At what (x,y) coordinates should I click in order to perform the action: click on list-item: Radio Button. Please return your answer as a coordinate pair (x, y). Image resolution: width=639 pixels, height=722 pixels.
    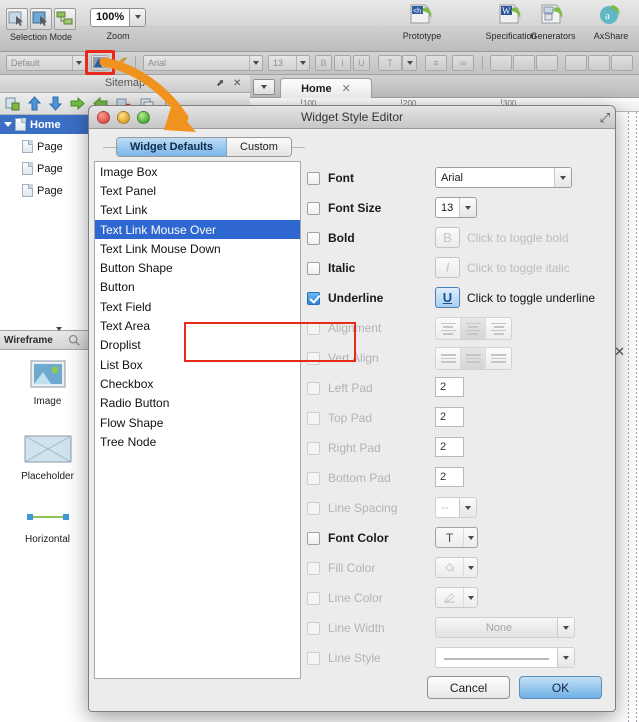
    Looking at the image, I should click on (197, 403).